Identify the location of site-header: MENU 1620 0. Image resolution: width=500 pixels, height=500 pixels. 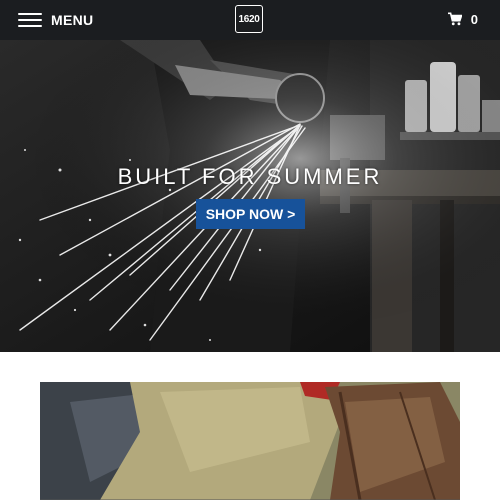
(250, 20).